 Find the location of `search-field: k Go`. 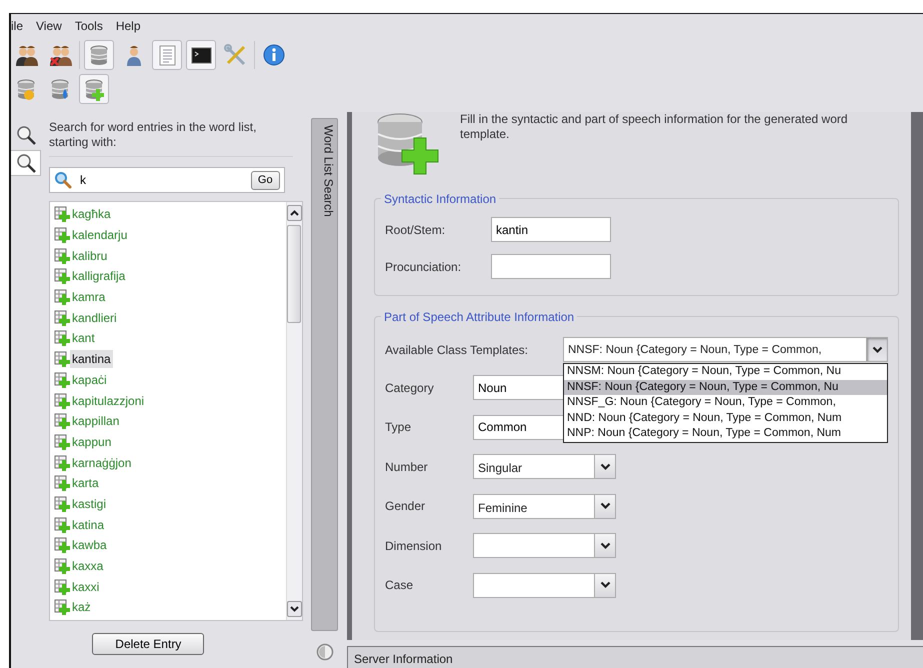

search-field: k Go is located at coordinates (167, 180).